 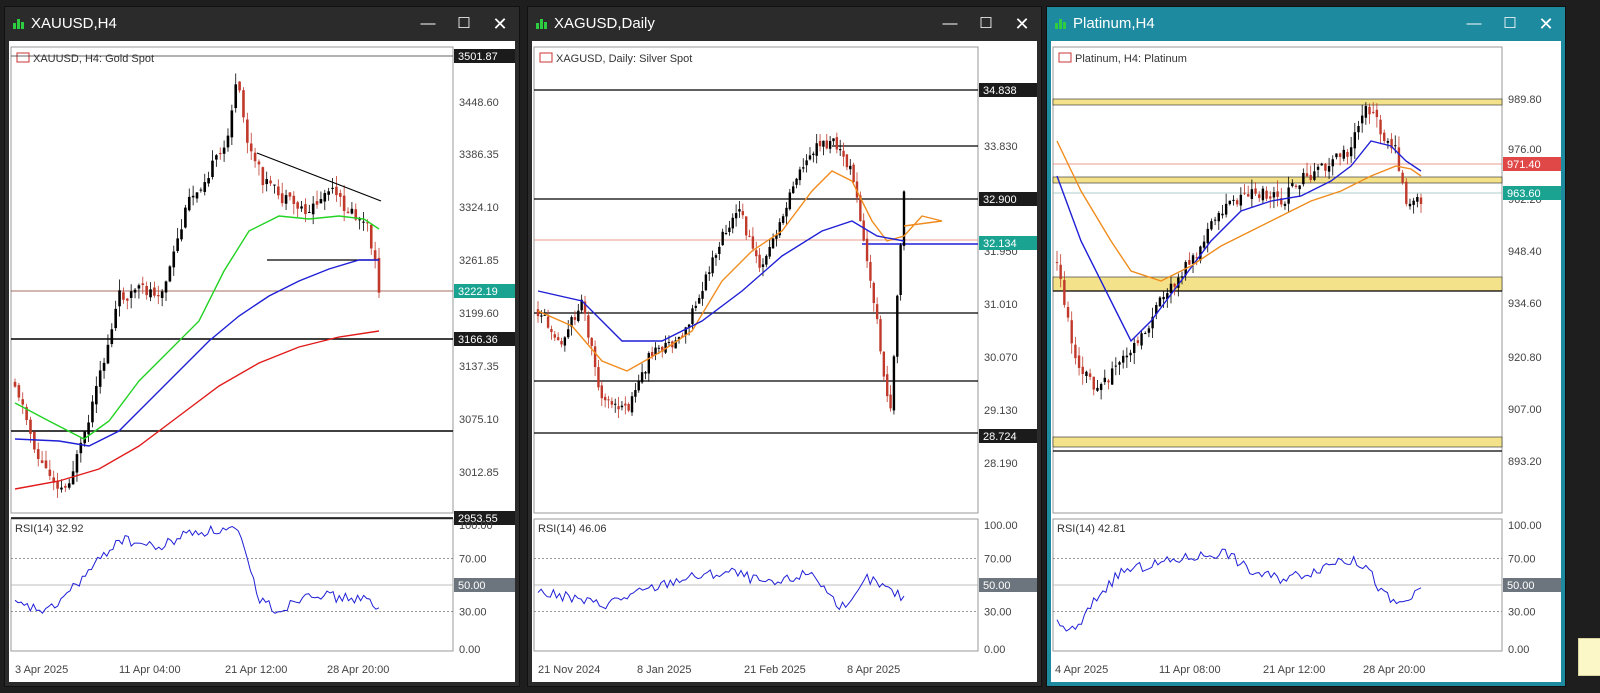 What do you see at coordinates (1589, 657) in the screenshot?
I see `note-widget` at bounding box center [1589, 657].